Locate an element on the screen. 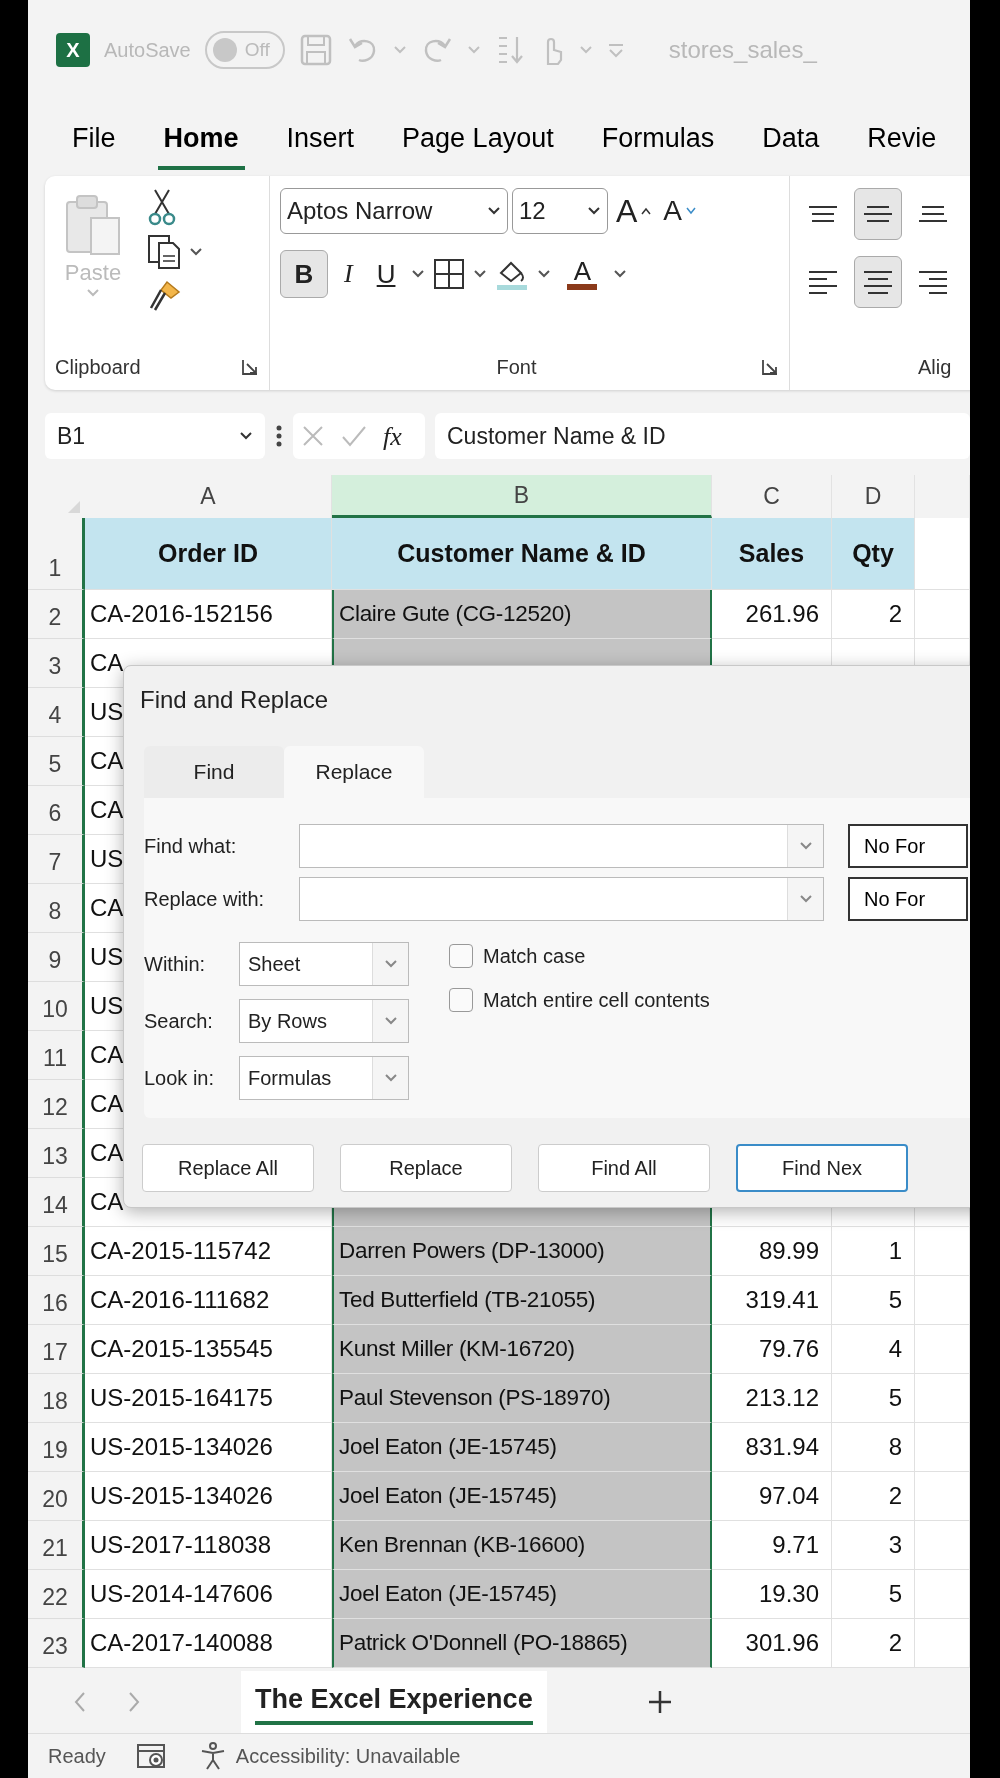 This screenshot has height=1778, width=1000. dropdown-field: Sheet is located at coordinates (324, 964).